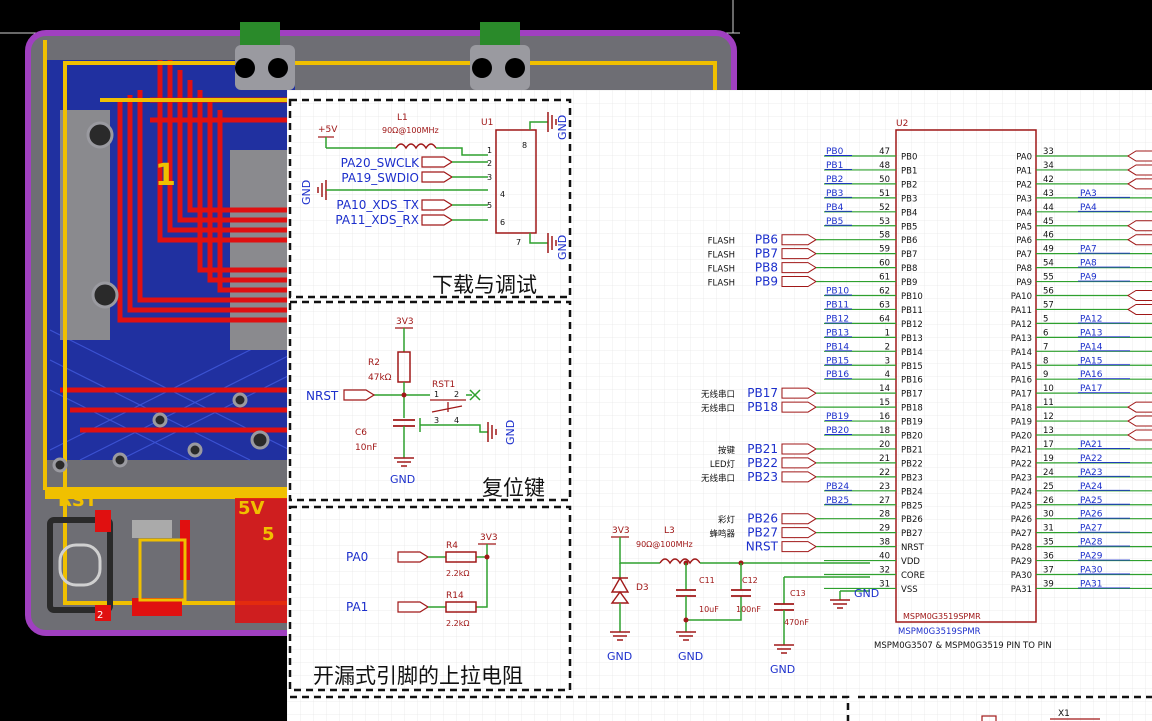 The image size is (1152, 721). What do you see at coordinates (912, 311) in the screenshot?
I see `mcu-pin-name: PB11` at bounding box center [912, 311].